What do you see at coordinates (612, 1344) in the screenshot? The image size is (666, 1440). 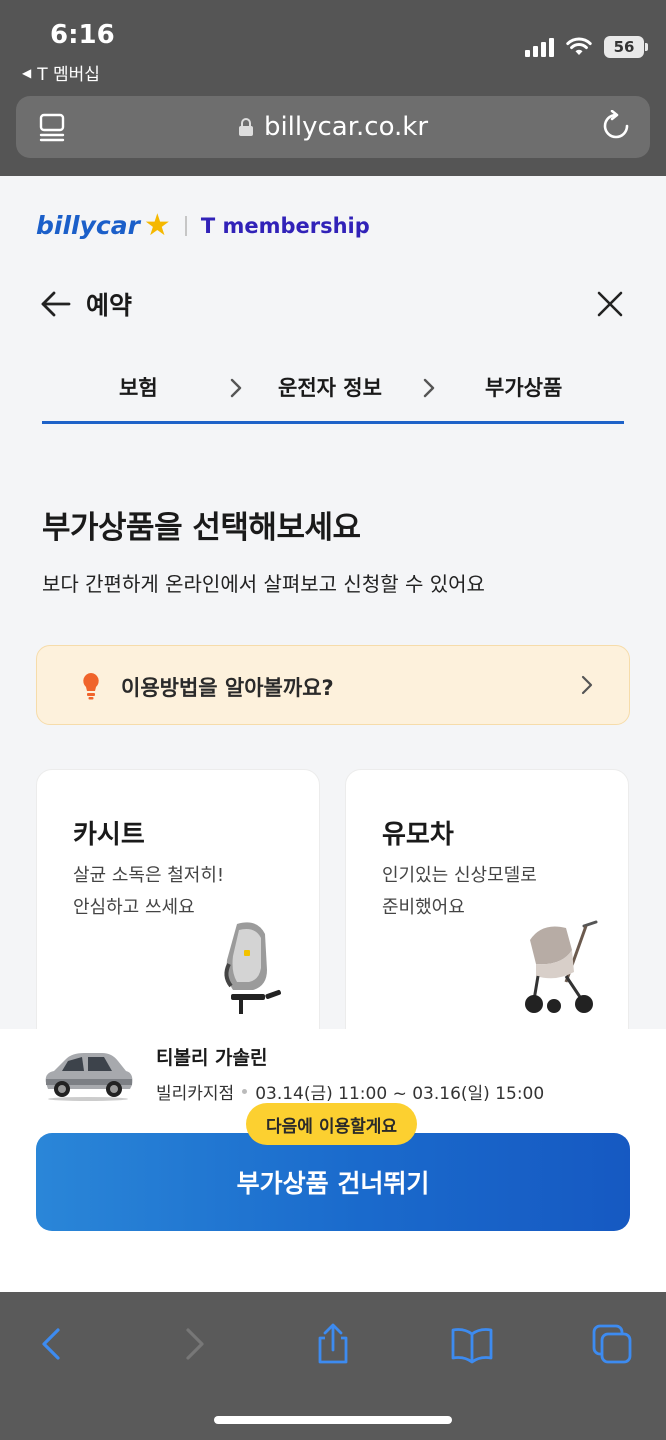 I see `tabs-icon` at bounding box center [612, 1344].